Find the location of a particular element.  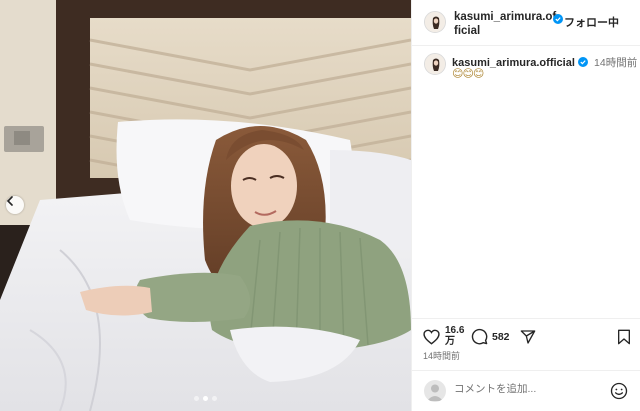

carousel-dot-active is located at coordinates (205, 398).